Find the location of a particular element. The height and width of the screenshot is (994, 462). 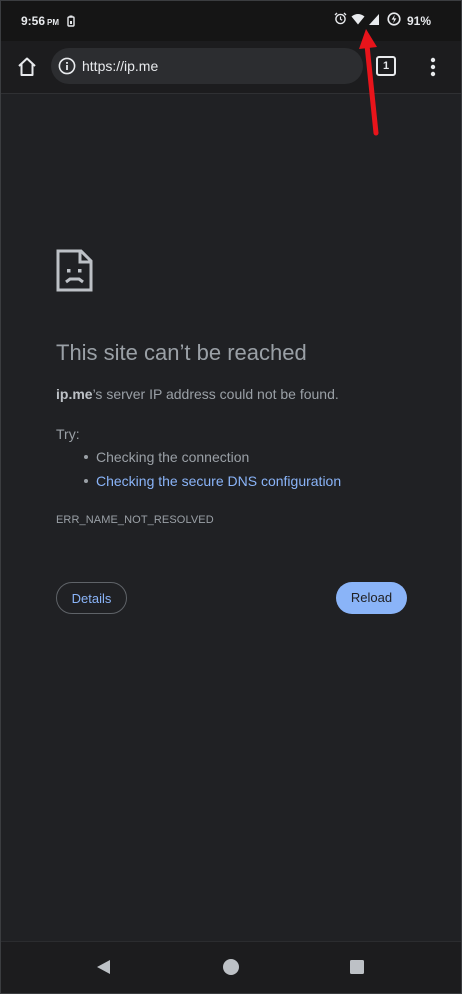

suggestion-item: Checking the connection is located at coordinates (198, 460).